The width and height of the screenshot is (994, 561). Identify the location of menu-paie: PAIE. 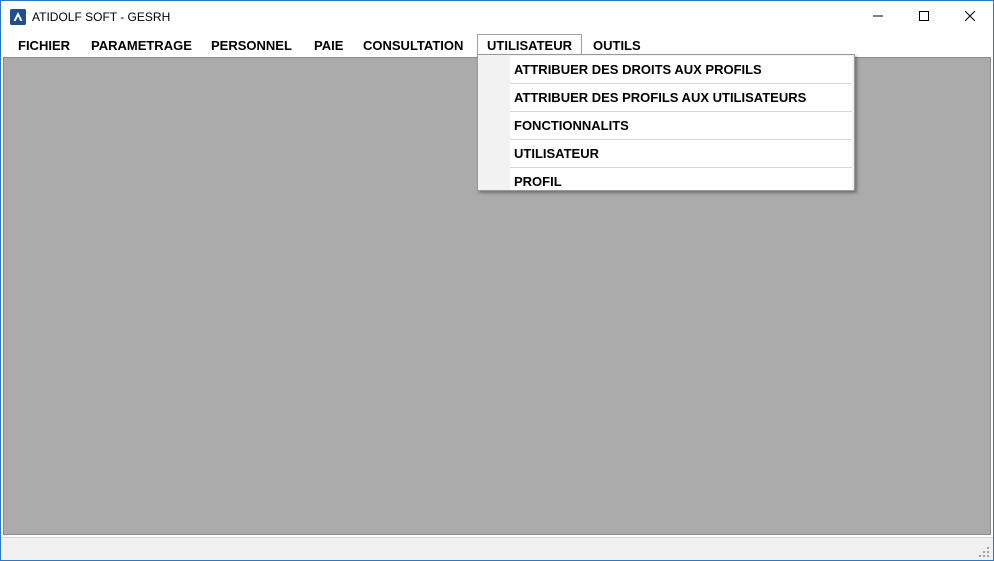
(328, 45).